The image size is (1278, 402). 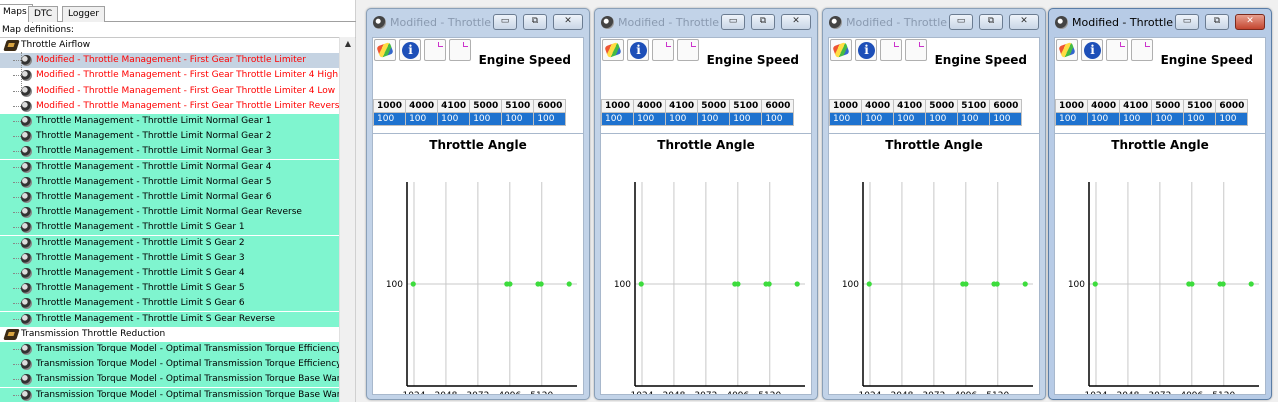 I want to click on tab-logger: Logger, so click(x=84, y=14).